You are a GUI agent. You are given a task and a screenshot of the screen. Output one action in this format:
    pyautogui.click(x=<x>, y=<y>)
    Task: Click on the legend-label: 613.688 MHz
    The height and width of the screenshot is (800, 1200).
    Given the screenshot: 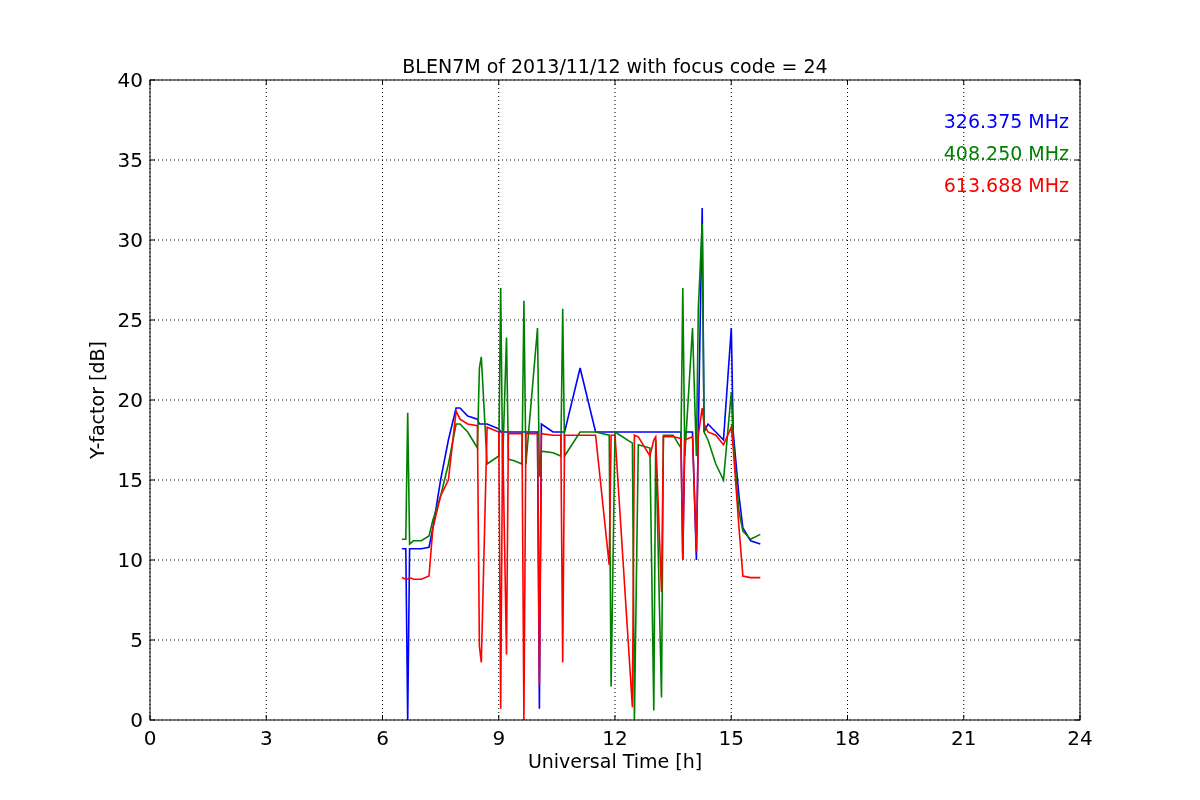 What is the action you would take?
    pyautogui.click(x=1006, y=185)
    